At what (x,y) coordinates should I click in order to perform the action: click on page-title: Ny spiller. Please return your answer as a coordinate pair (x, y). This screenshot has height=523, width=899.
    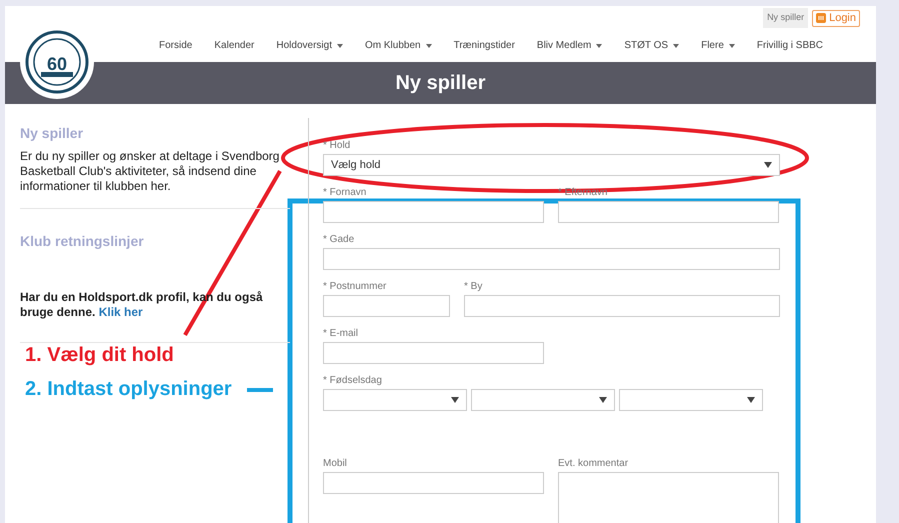
    Looking at the image, I should click on (440, 83).